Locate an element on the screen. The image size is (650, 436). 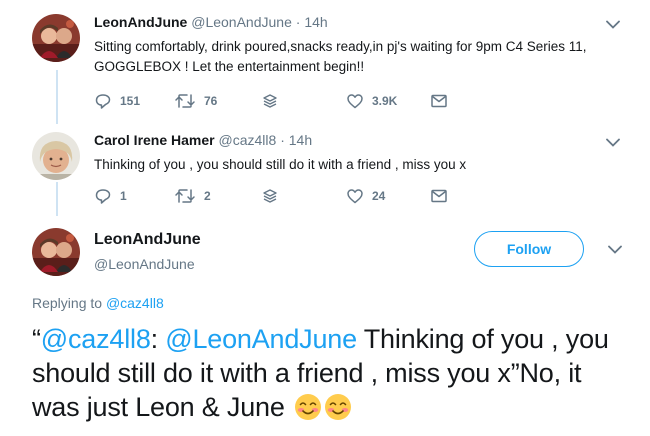
tweet-actions: 1 2 24 is located at coordinates (284, 196).